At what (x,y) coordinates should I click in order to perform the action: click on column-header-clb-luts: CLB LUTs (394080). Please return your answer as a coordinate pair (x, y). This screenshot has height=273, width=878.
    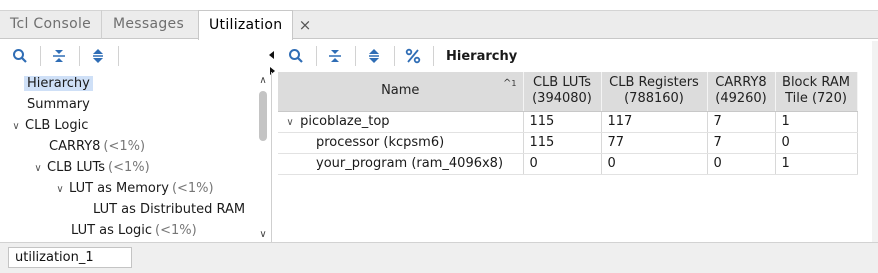
    Looking at the image, I should click on (562, 92).